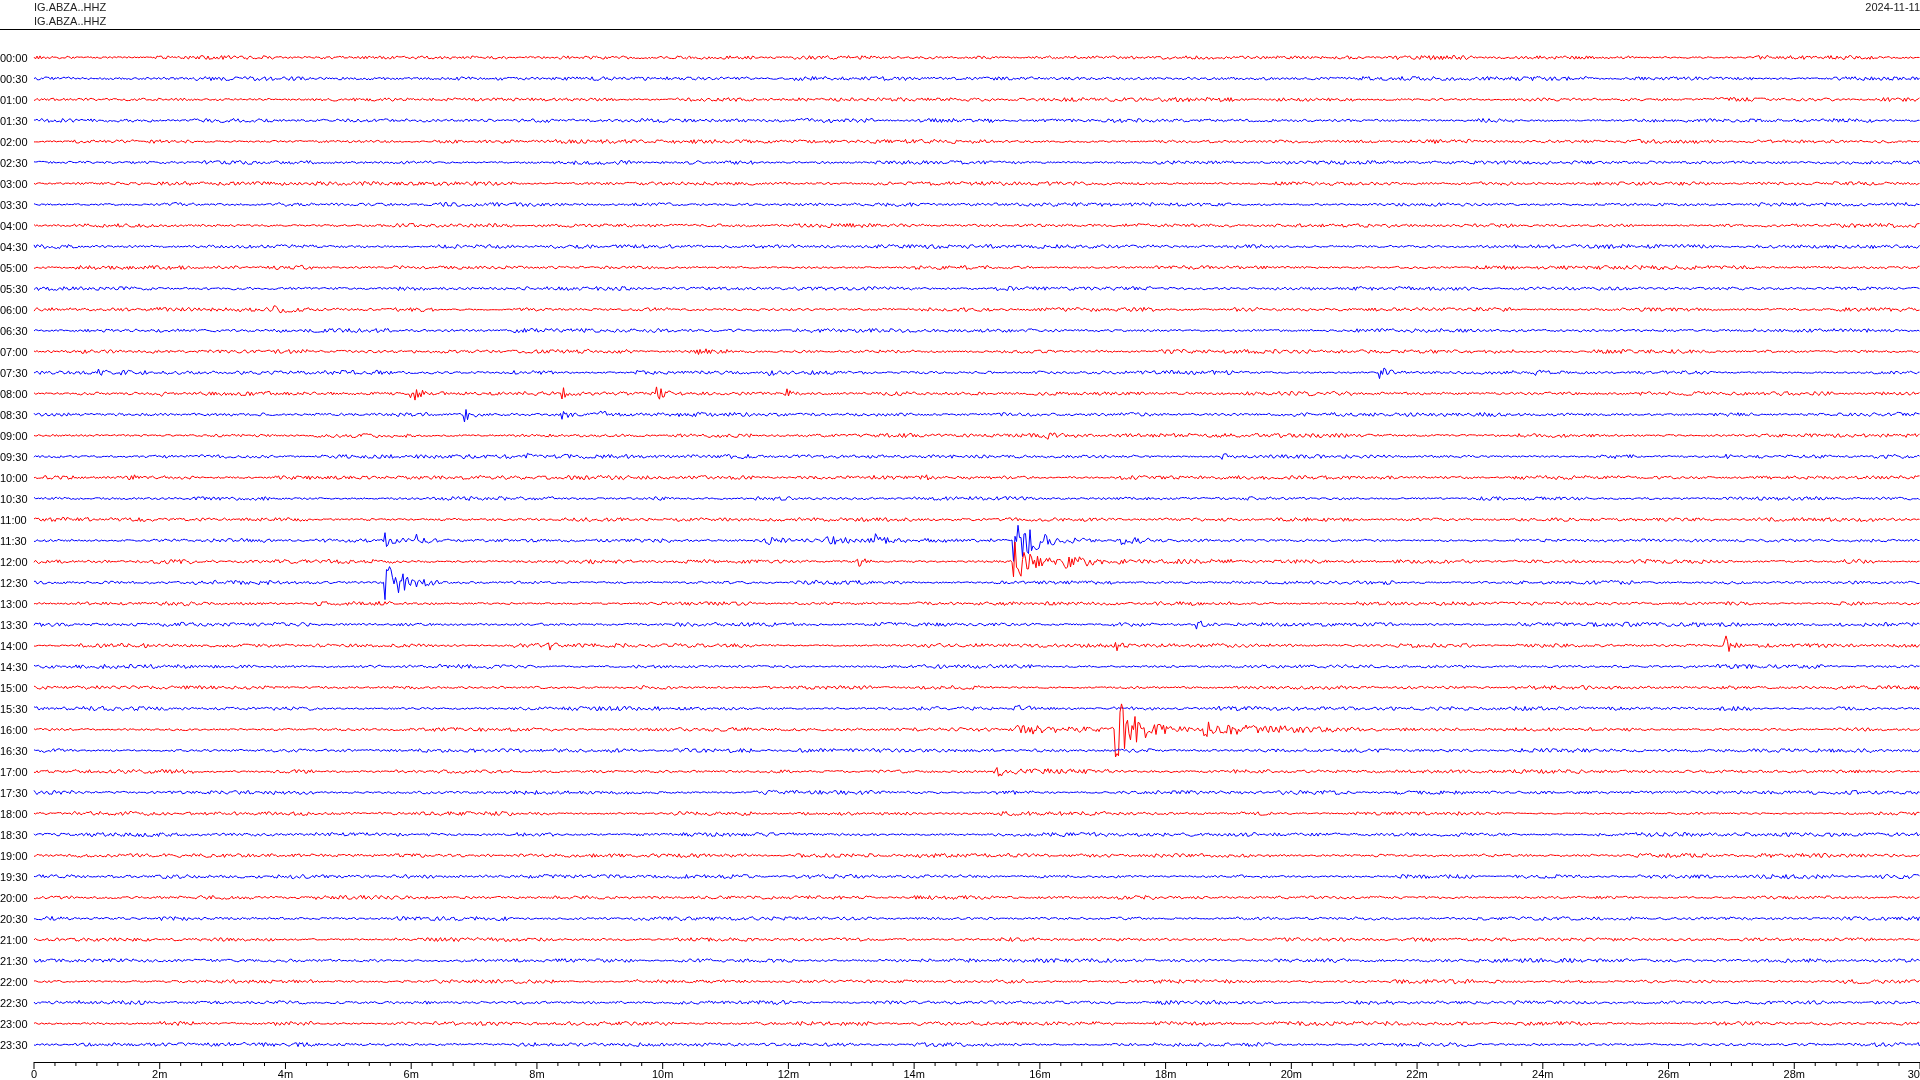  What do you see at coordinates (14, 435) in the screenshot?
I see `time-label: 09:00` at bounding box center [14, 435].